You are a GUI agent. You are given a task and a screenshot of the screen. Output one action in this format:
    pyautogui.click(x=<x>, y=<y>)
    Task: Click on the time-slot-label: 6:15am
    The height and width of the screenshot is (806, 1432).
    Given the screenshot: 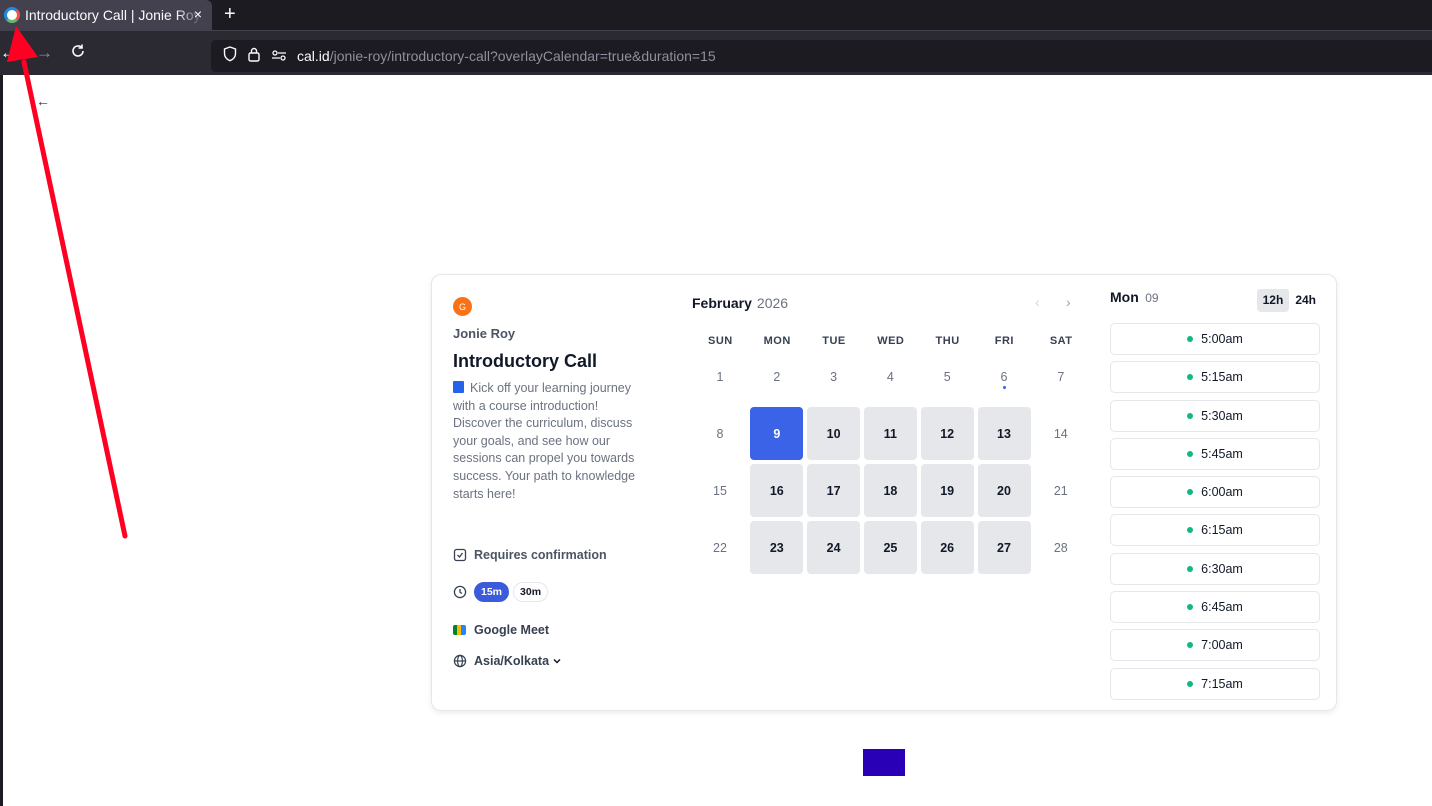 What is the action you would take?
    pyautogui.click(x=1222, y=530)
    